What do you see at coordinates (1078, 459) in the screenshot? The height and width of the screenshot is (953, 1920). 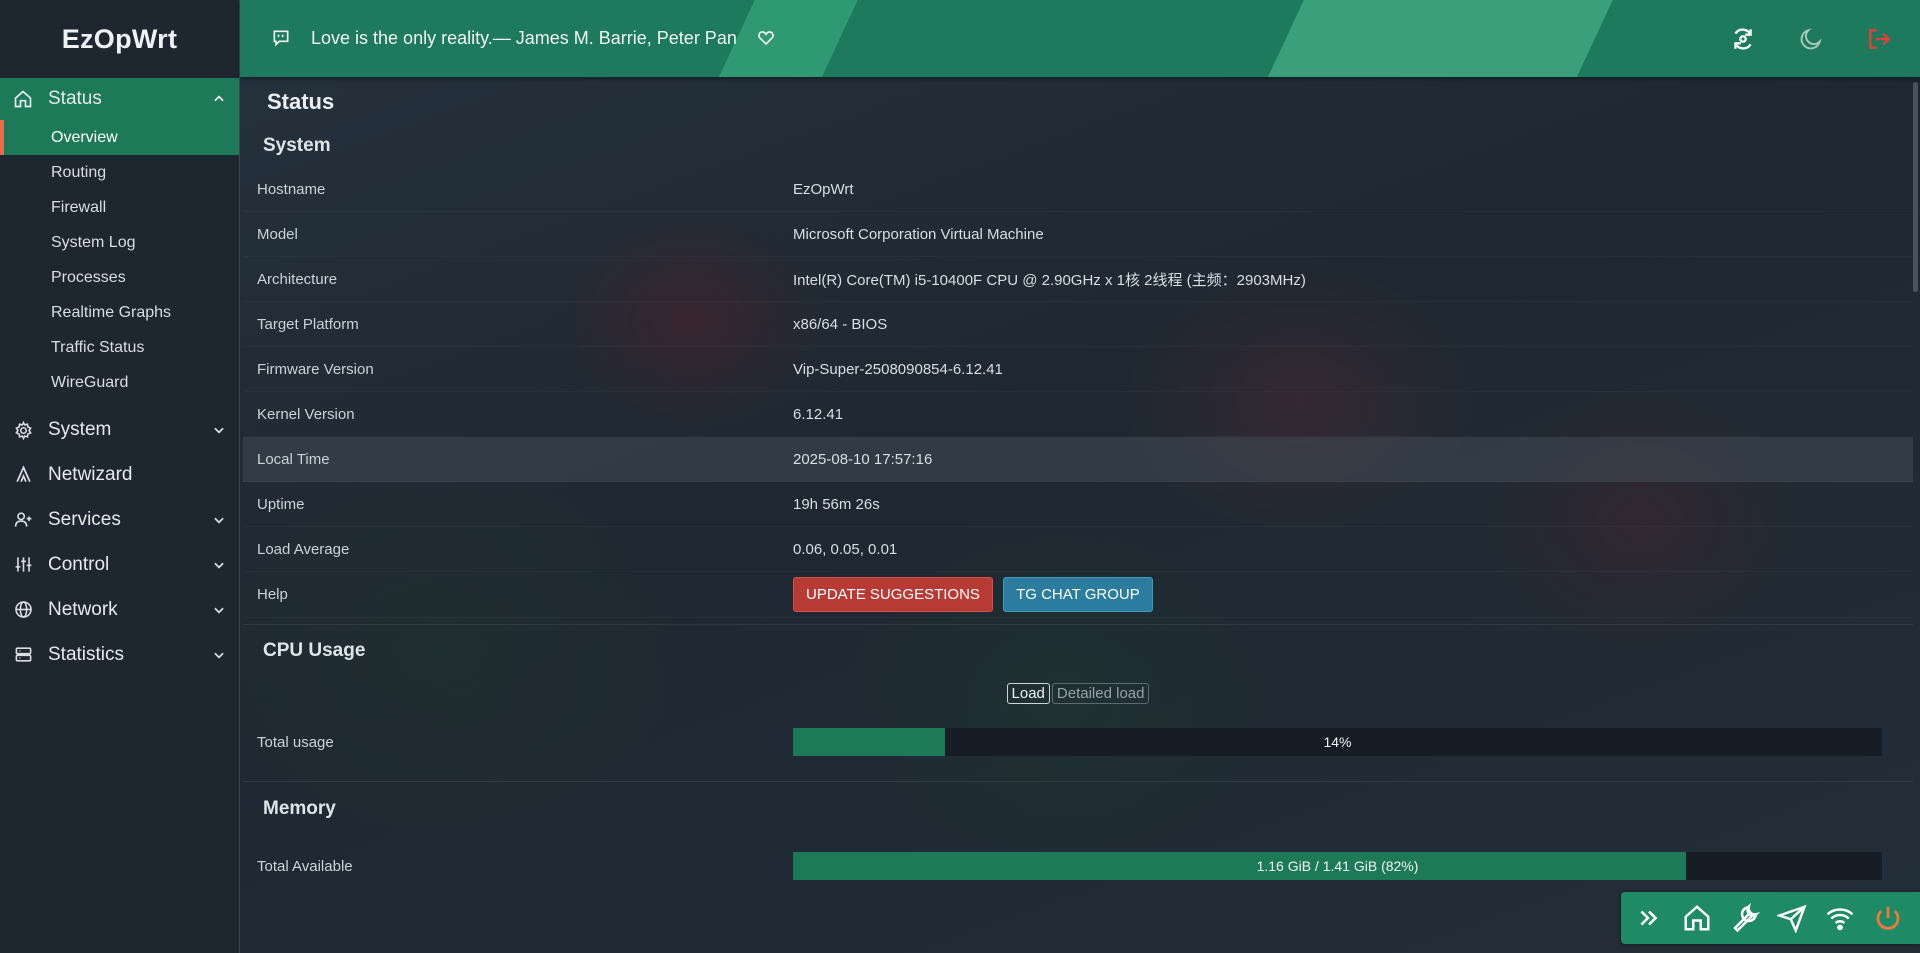 I see `table-row: Local Time 2025-08-10 17:57:16` at bounding box center [1078, 459].